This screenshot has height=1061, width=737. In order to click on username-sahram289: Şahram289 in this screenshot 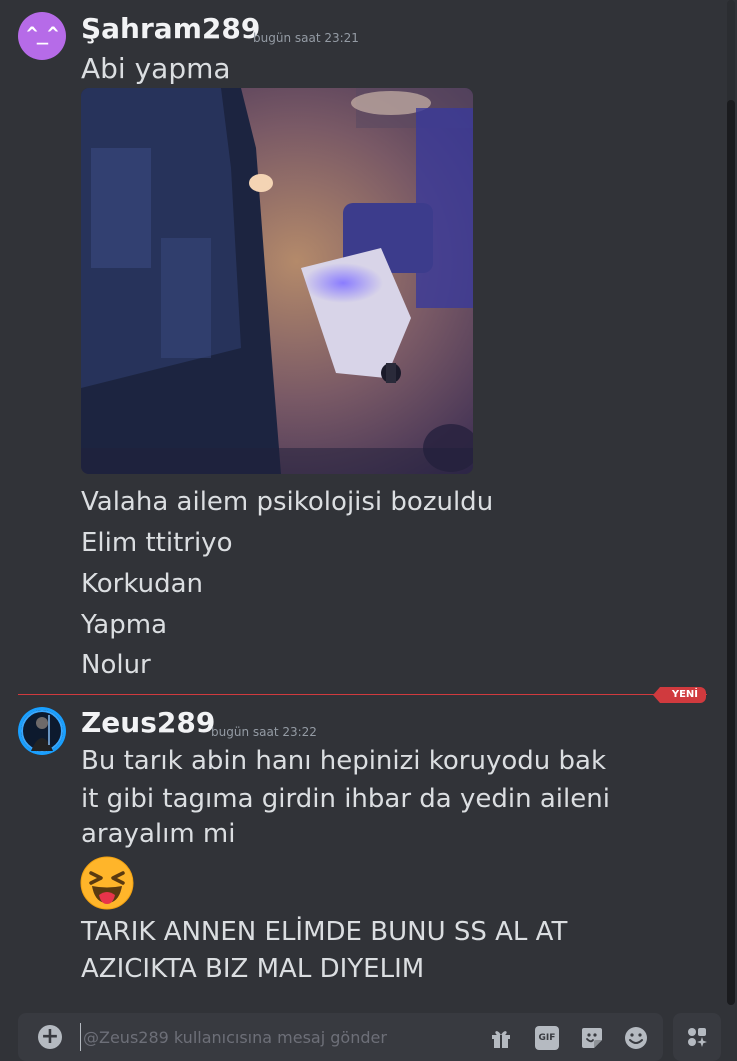, I will do `click(170, 28)`.